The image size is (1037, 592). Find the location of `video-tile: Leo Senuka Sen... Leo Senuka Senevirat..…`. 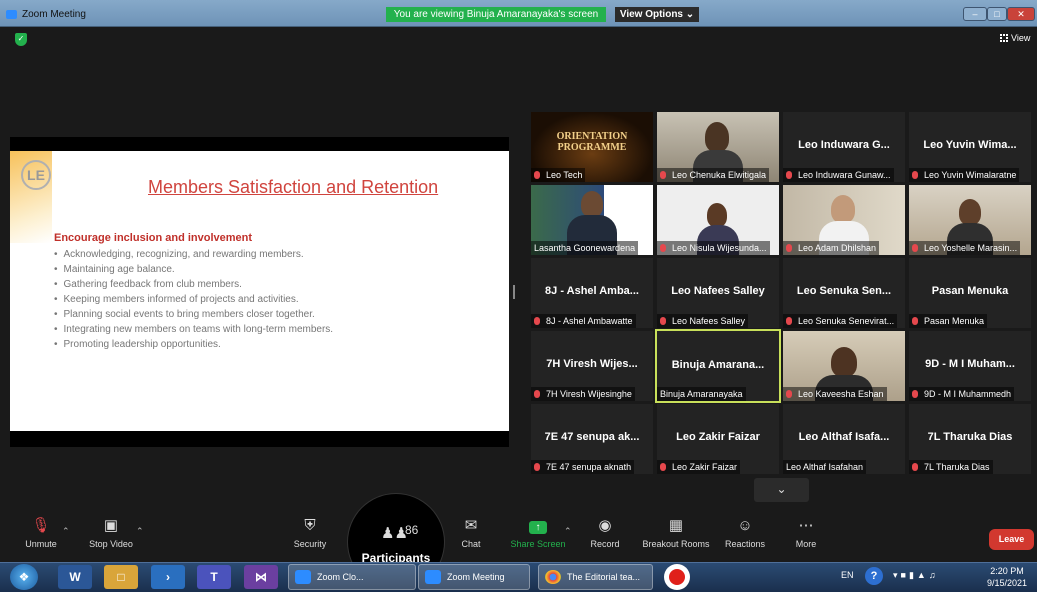

video-tile: Leo Senuka Sen... Leo Senuka Senevirat..… is located at coordinates (844, 293).